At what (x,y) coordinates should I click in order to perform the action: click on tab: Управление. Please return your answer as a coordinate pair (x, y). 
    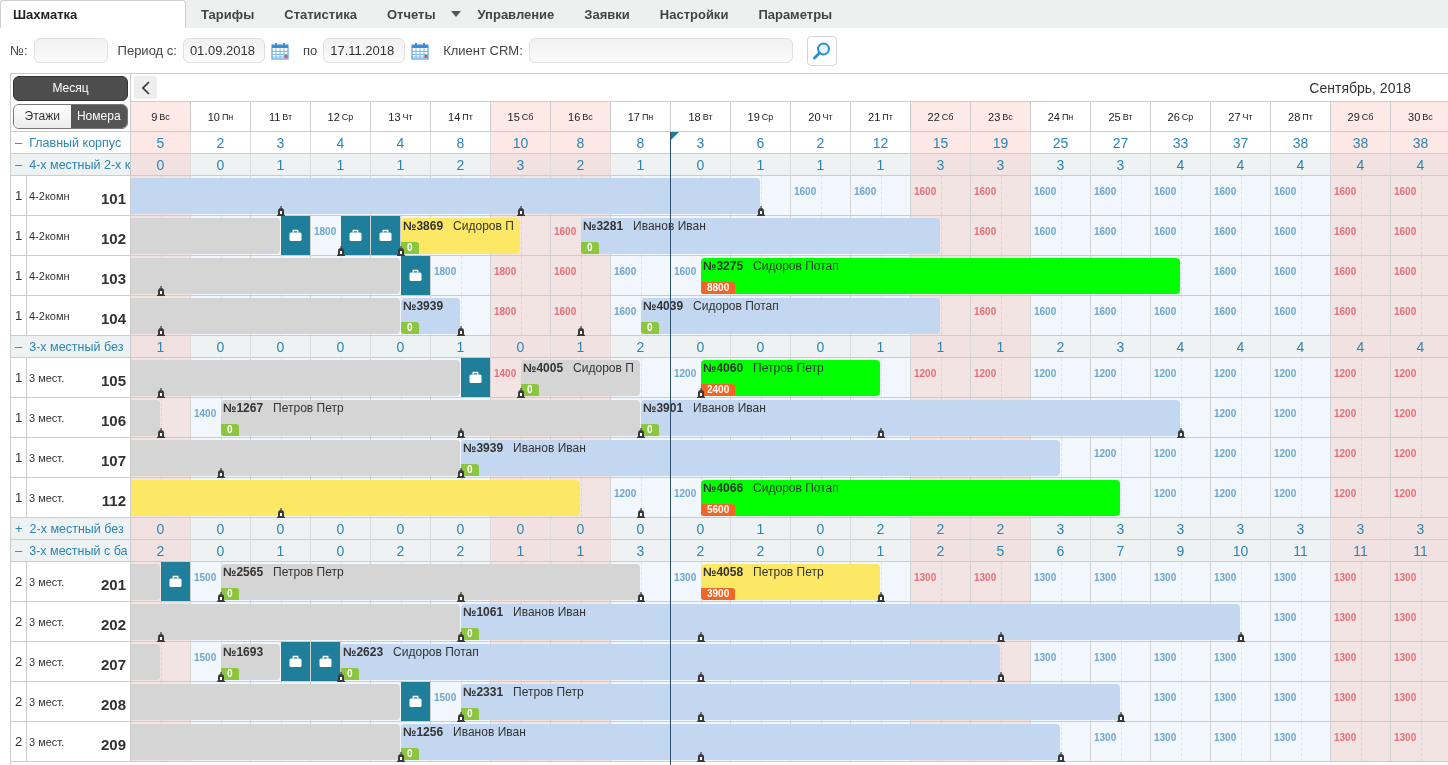
    Looking at the image, I should click on (516, 14).